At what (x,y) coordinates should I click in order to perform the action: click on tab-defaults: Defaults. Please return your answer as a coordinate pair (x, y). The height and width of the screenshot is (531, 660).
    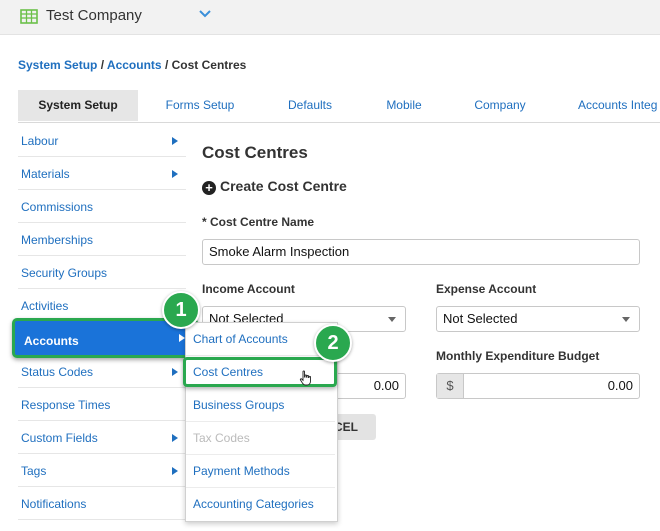
    Looking at the image, I should click on (310, 105).